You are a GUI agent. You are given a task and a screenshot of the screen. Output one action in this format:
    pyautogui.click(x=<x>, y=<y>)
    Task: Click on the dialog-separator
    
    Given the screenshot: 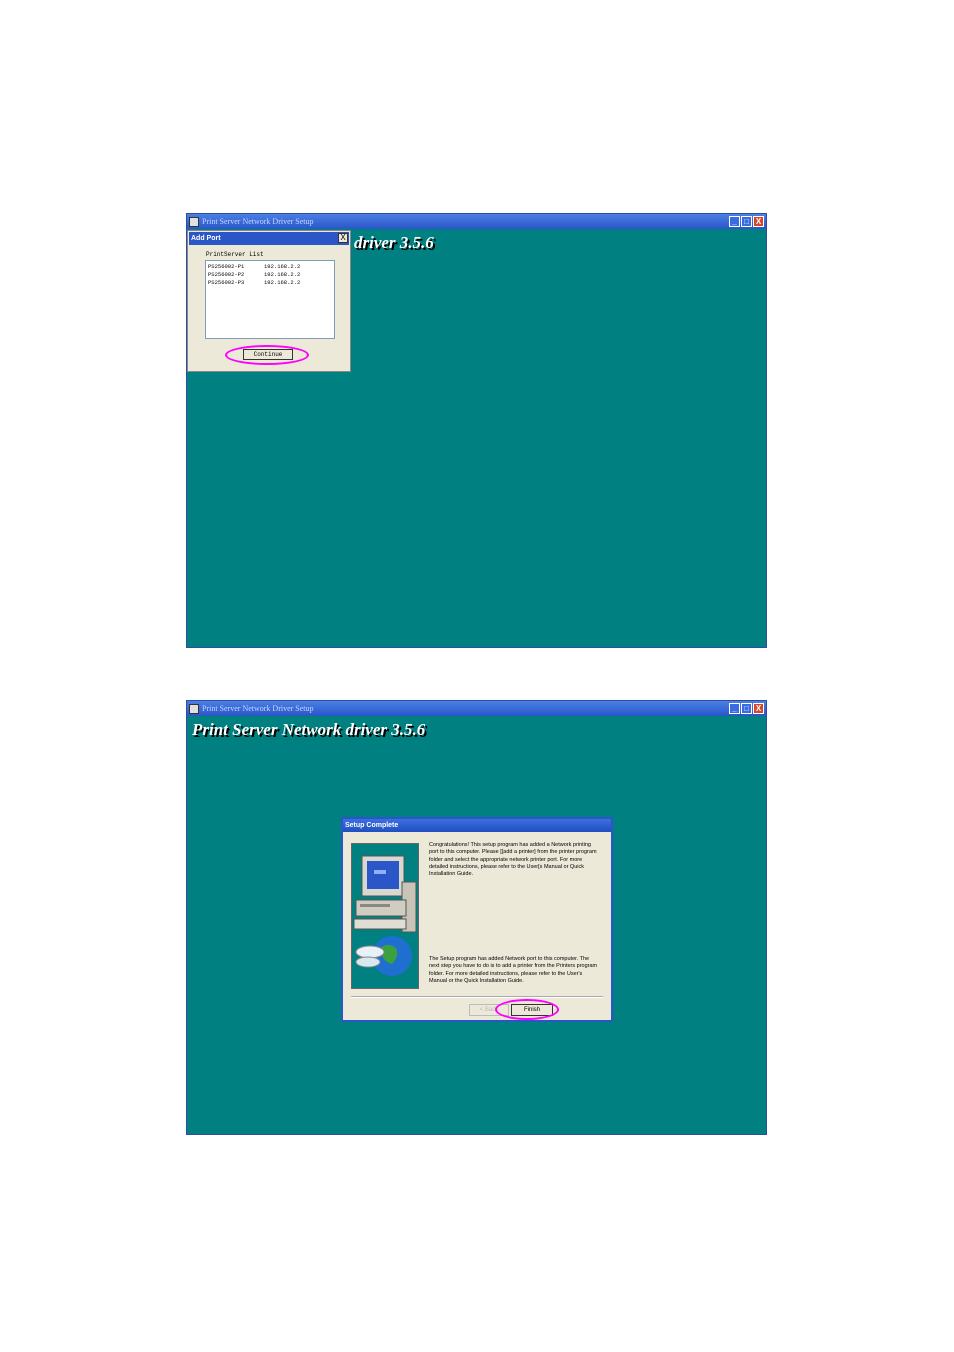 What is the action you would take?
    pyautogui.click(x=477, y=997)
    